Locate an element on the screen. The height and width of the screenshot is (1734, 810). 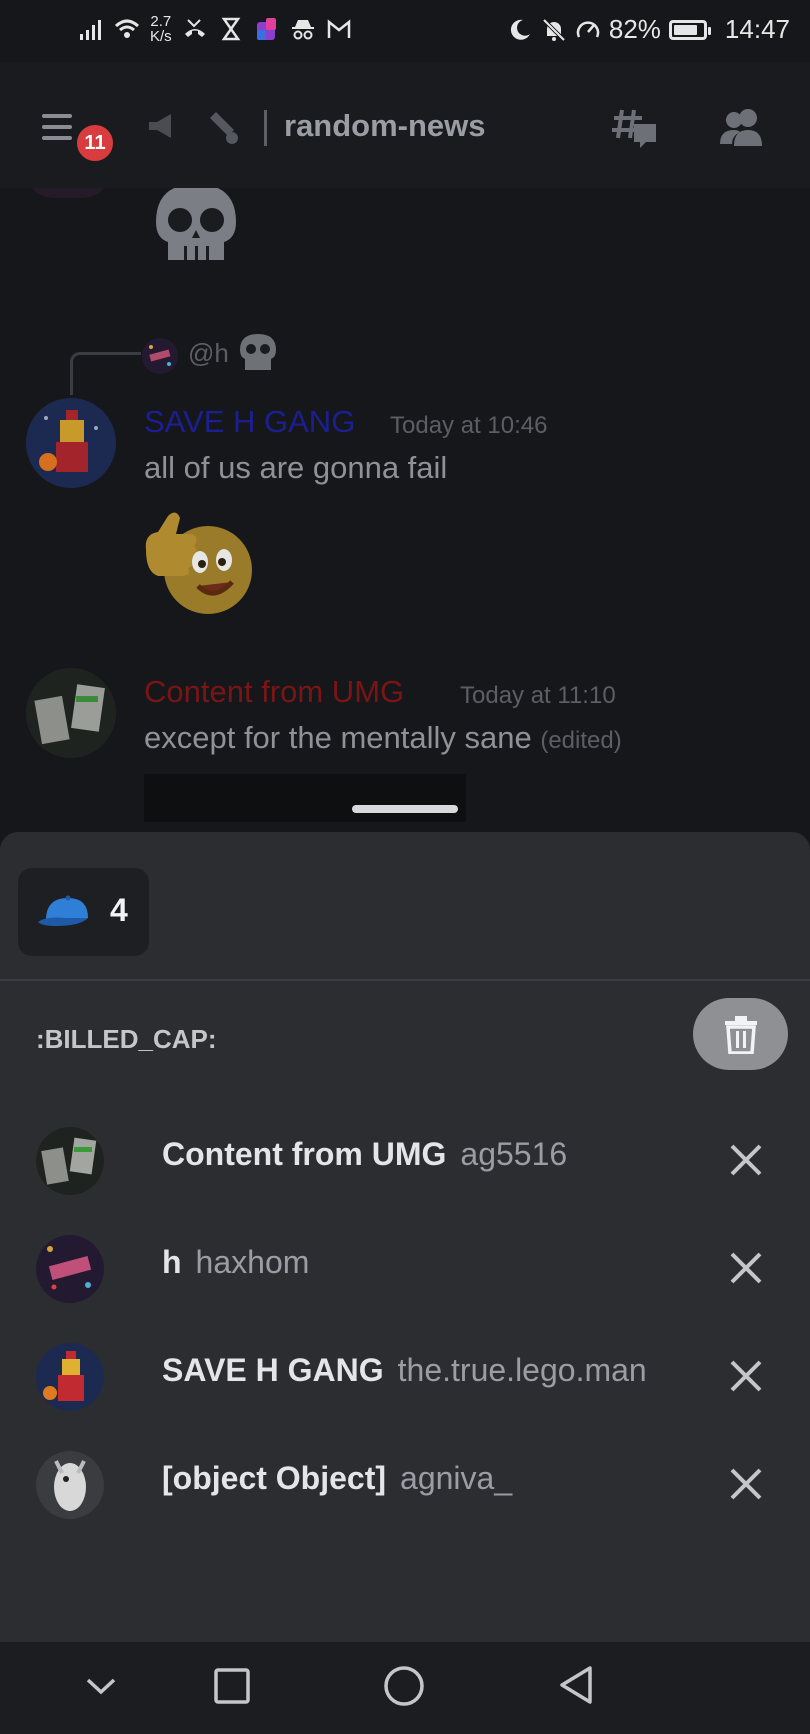
notification-badge: 11 is located at coordinates (95, 143).